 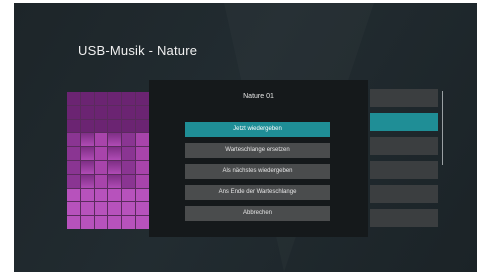 I want to click on dialog-title: Nature 01, so click(x=258, y=96).